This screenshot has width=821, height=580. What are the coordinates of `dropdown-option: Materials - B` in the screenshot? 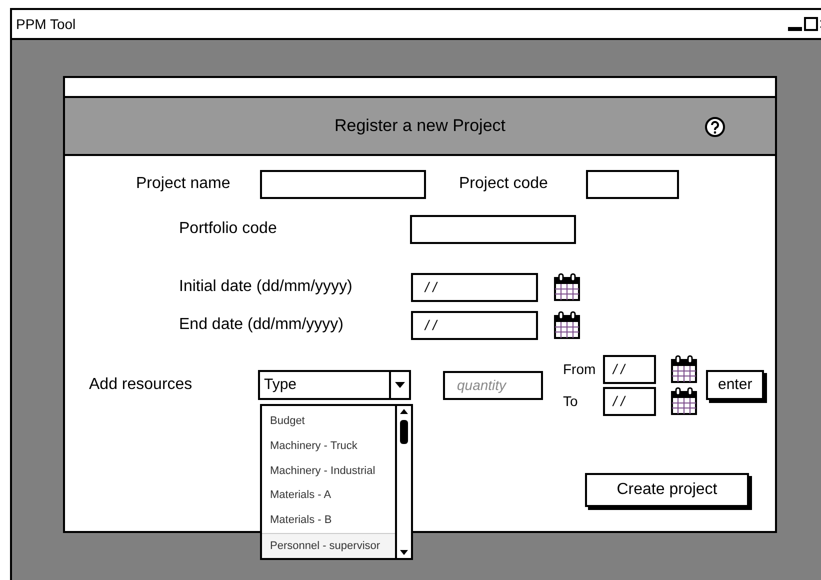 It's located at (328, 521).